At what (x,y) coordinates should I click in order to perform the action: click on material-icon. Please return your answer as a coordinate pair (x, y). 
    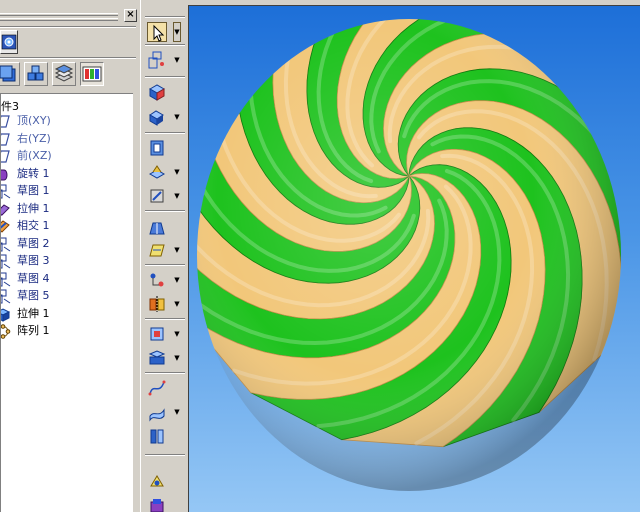
    Looking at the image, I should click on (157, 505).